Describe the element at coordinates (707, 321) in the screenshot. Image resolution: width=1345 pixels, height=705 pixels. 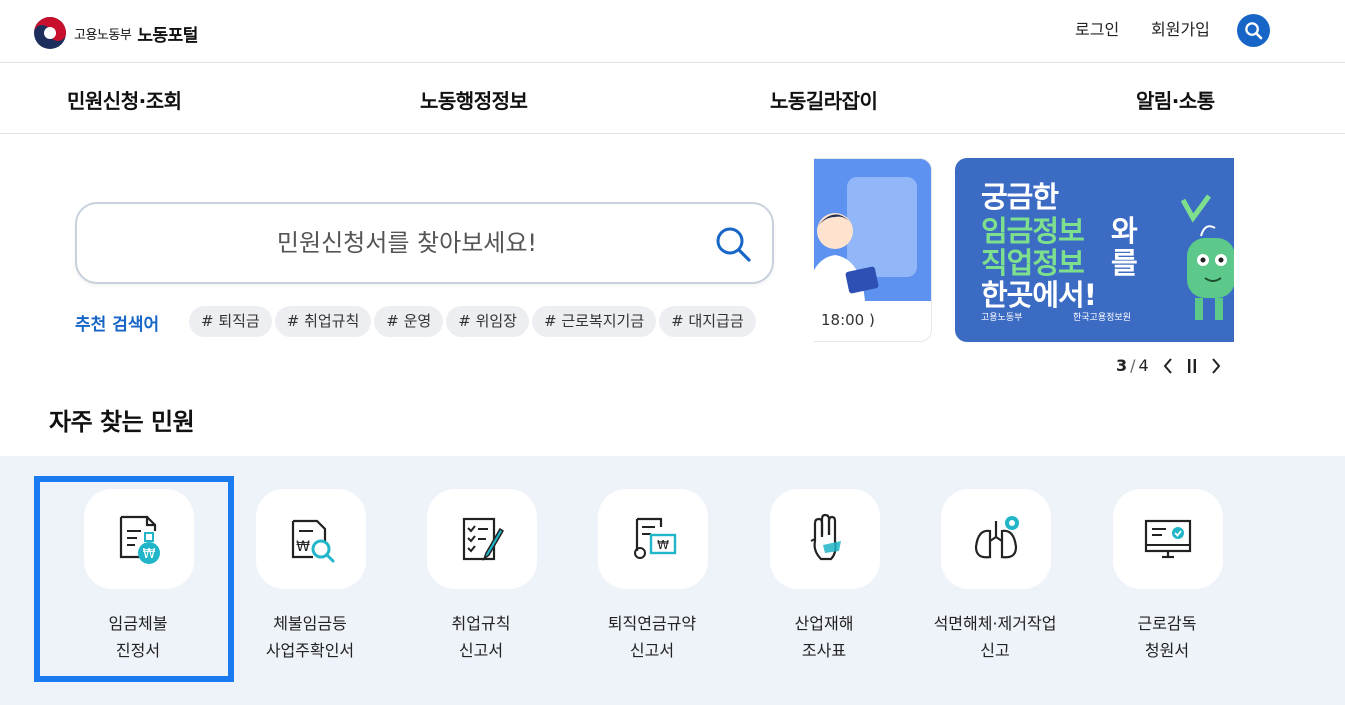
I see `tag-keyword: # 대지급금` at that location.